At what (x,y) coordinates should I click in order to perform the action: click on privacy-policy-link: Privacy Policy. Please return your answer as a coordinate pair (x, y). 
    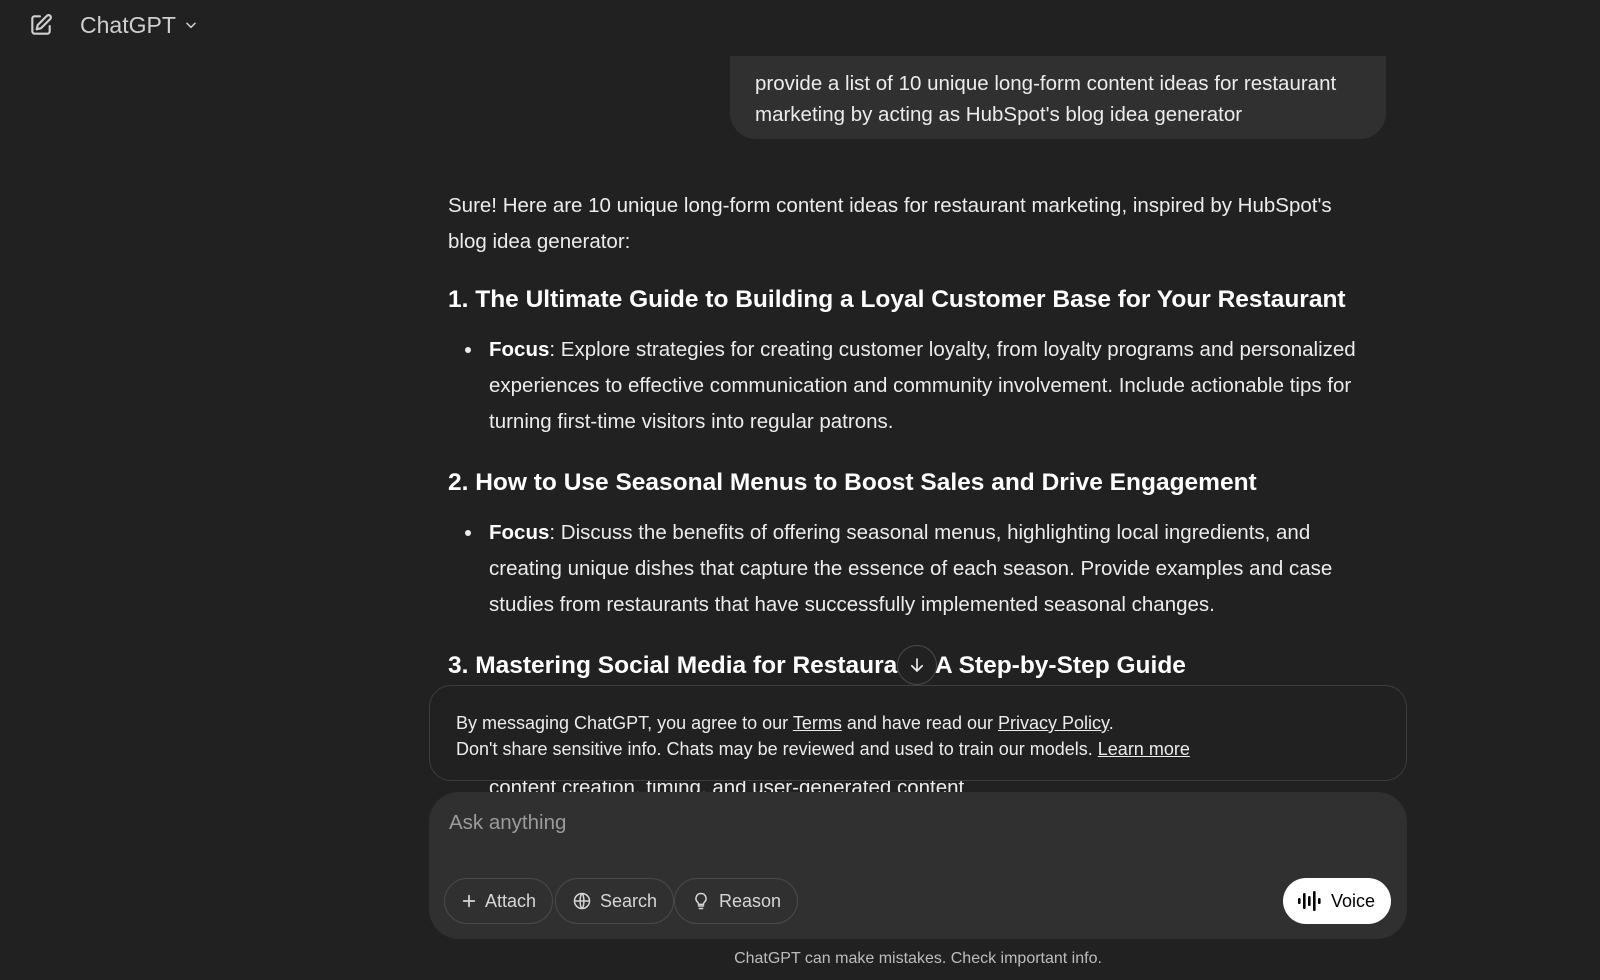
    Looking at the image, I should click on (1053, 723).